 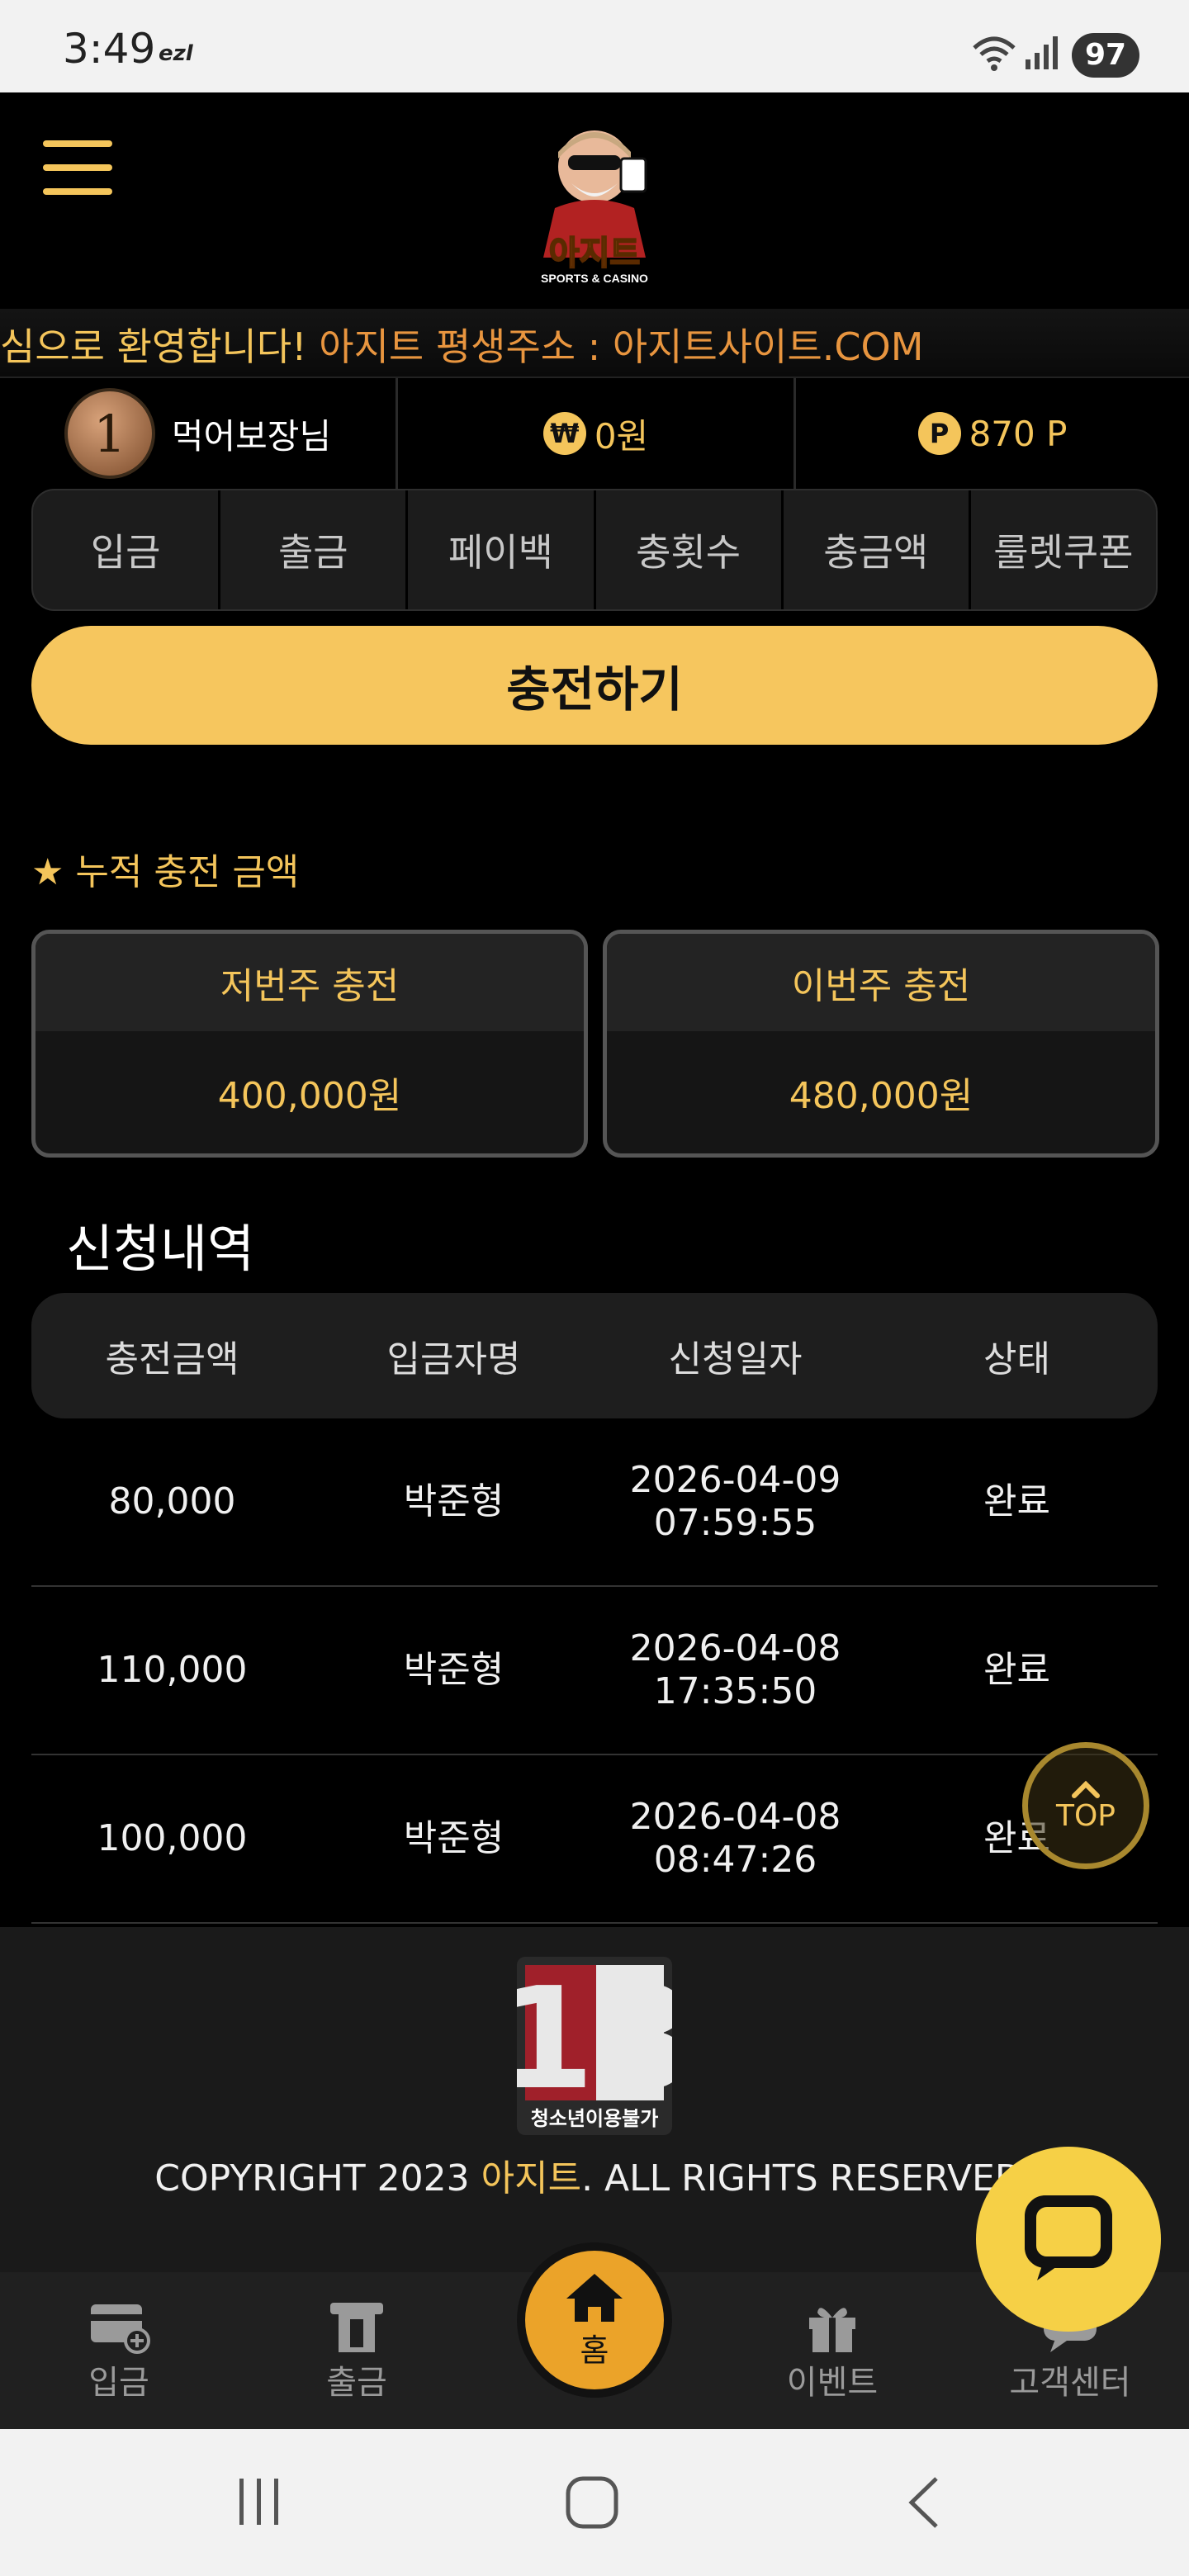 I want to click on tab-charge-amount: 충금액, so click(x=877, y=549).